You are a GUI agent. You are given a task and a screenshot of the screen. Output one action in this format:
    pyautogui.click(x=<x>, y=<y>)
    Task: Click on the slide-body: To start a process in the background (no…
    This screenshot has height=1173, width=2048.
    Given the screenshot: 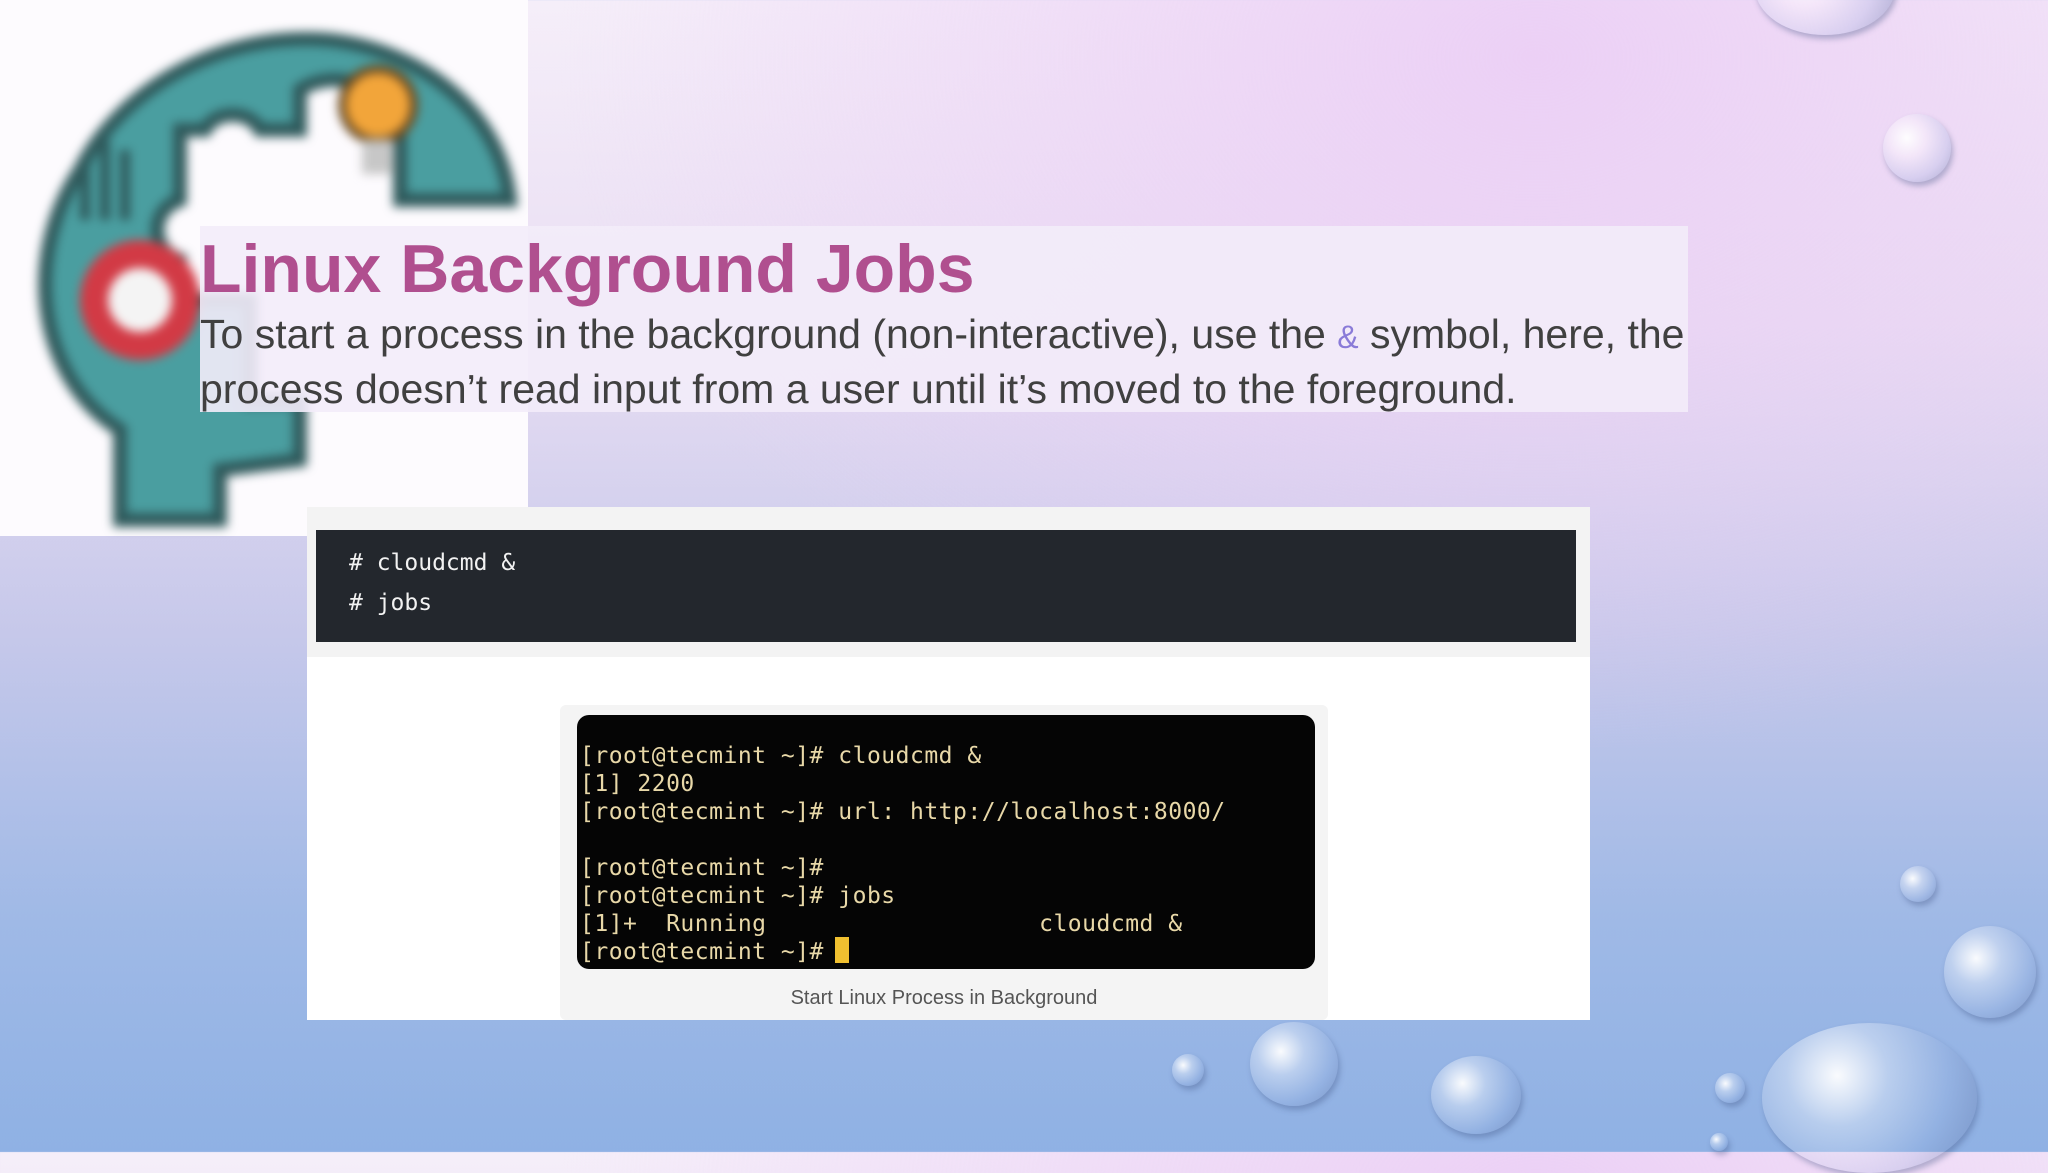 What is the action you would take?
    pyautogui.click(x=945, y=361)
    